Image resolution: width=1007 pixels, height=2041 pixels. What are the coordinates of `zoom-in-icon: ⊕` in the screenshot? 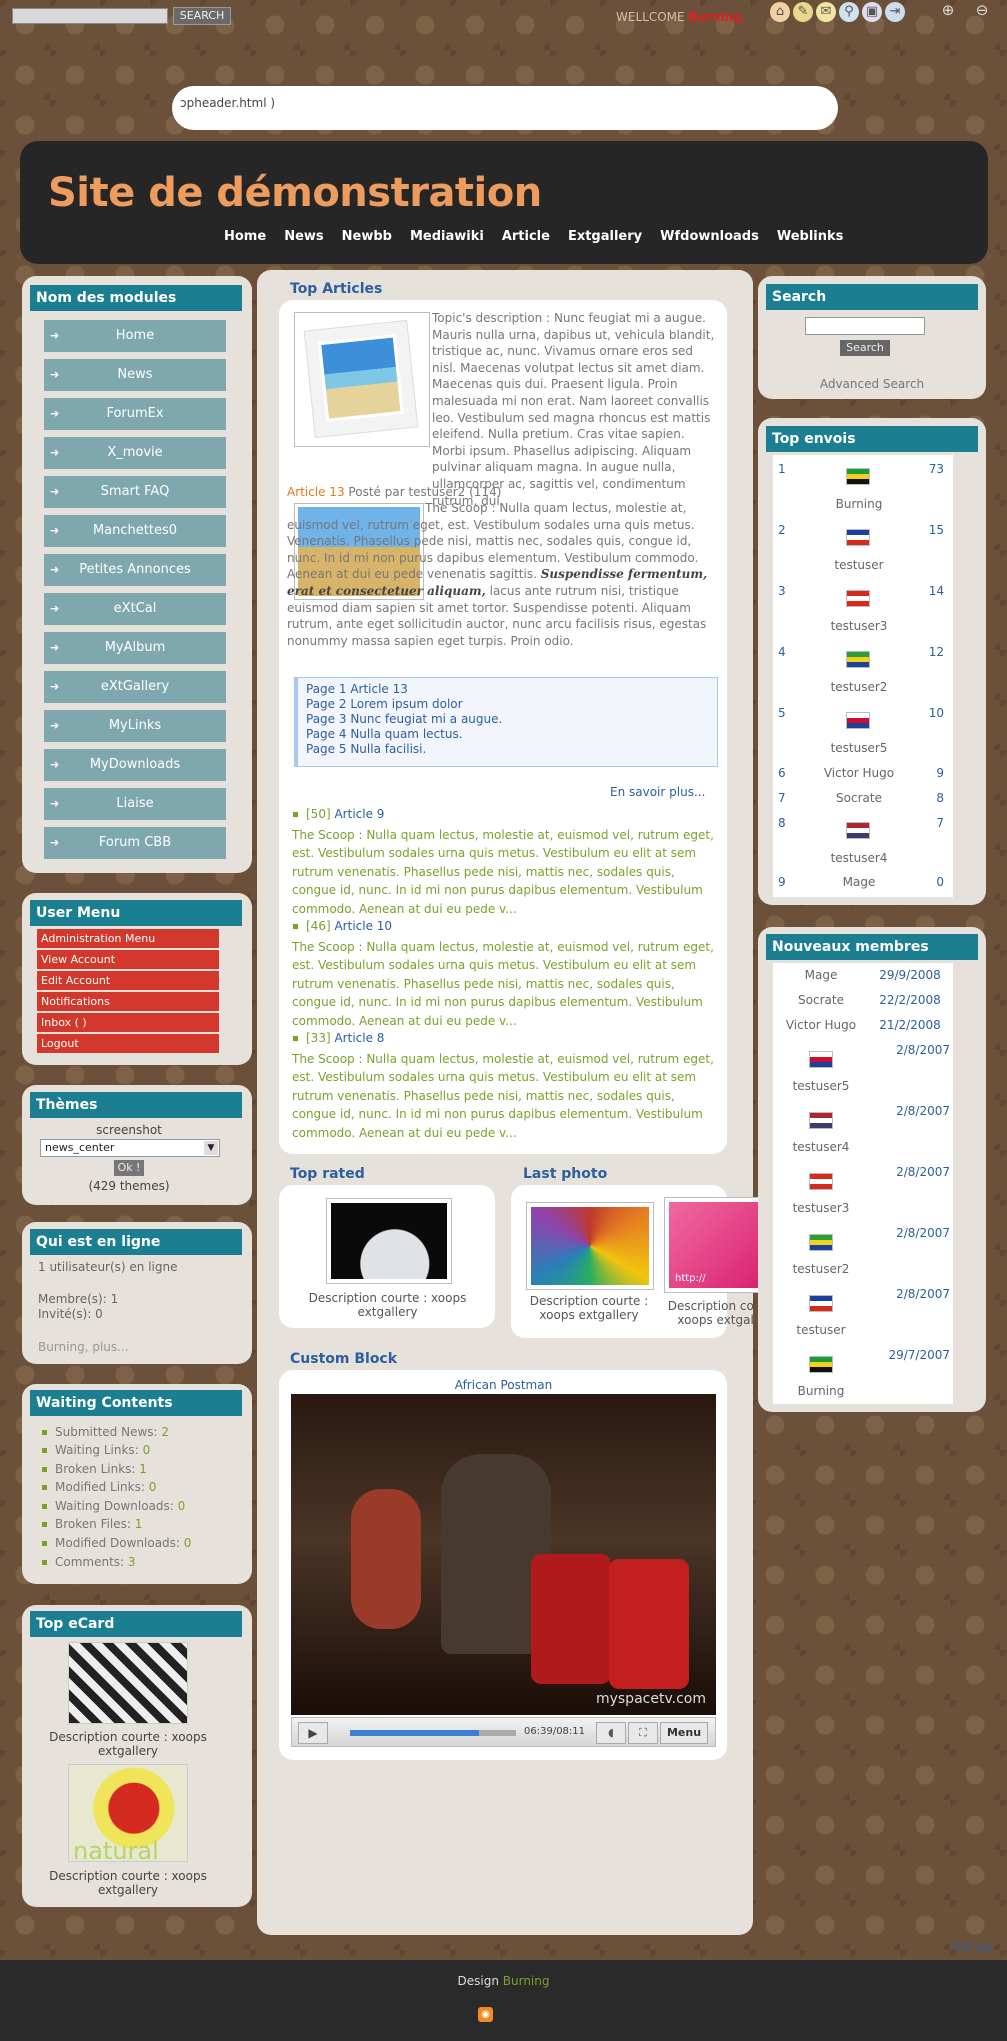 It's located at (948, 10).